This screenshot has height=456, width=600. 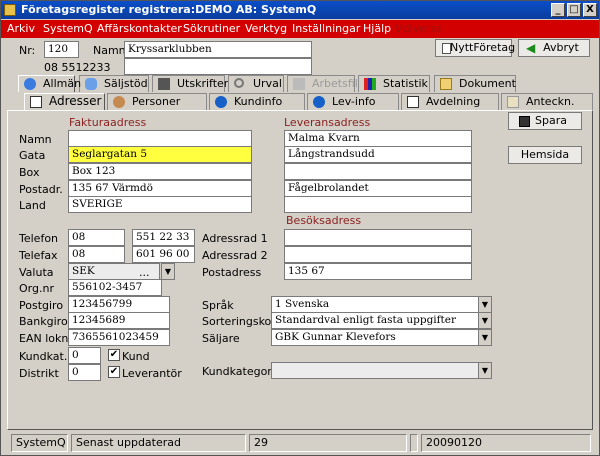 What do you see at coordinates (160, 204) in the screenshot?
I see `faktura-land-field: SVERIGE` at bounding box center [160, 204].